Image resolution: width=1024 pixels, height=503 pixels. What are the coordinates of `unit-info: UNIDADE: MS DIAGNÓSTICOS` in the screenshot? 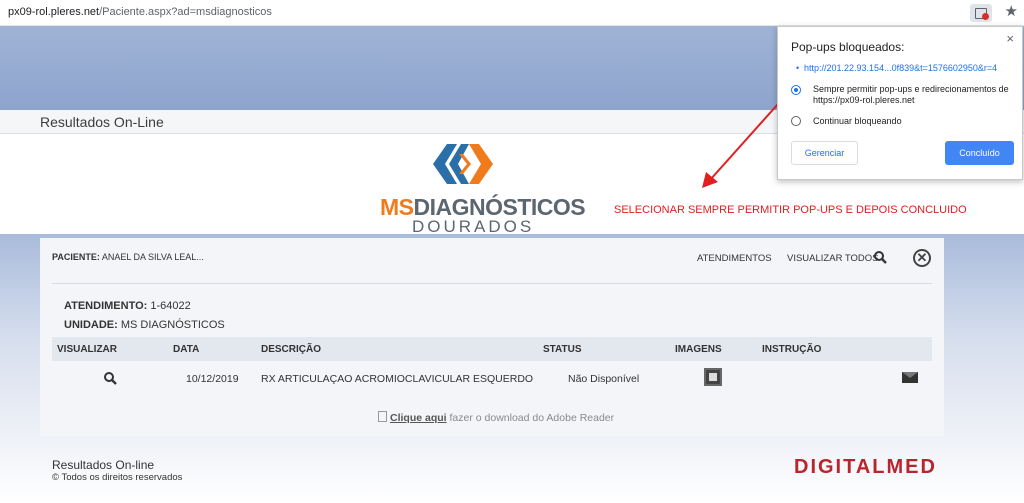 It's located at (144, 325).